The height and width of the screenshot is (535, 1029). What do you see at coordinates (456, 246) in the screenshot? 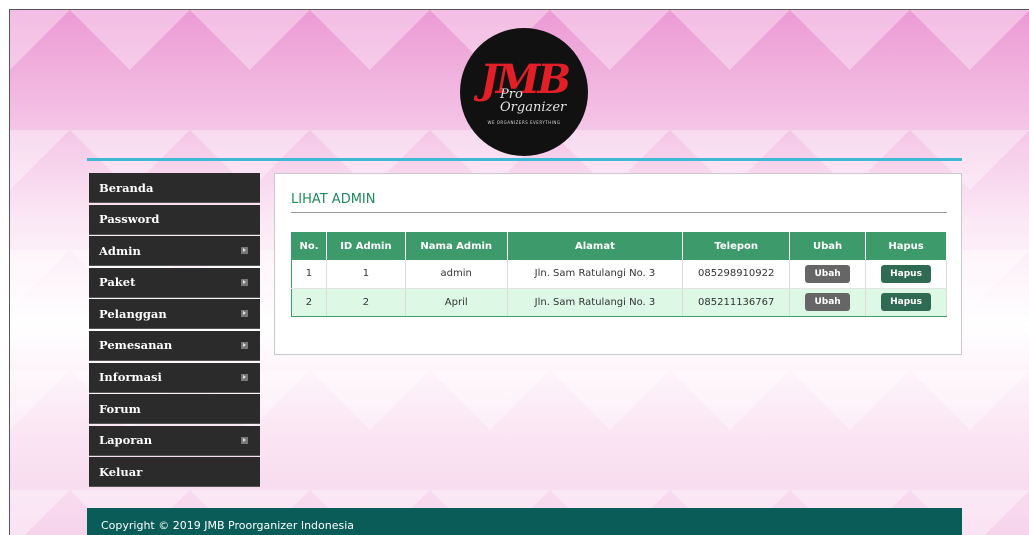
I see `column-header: Nama Admin` at bounding box center [456, 246].